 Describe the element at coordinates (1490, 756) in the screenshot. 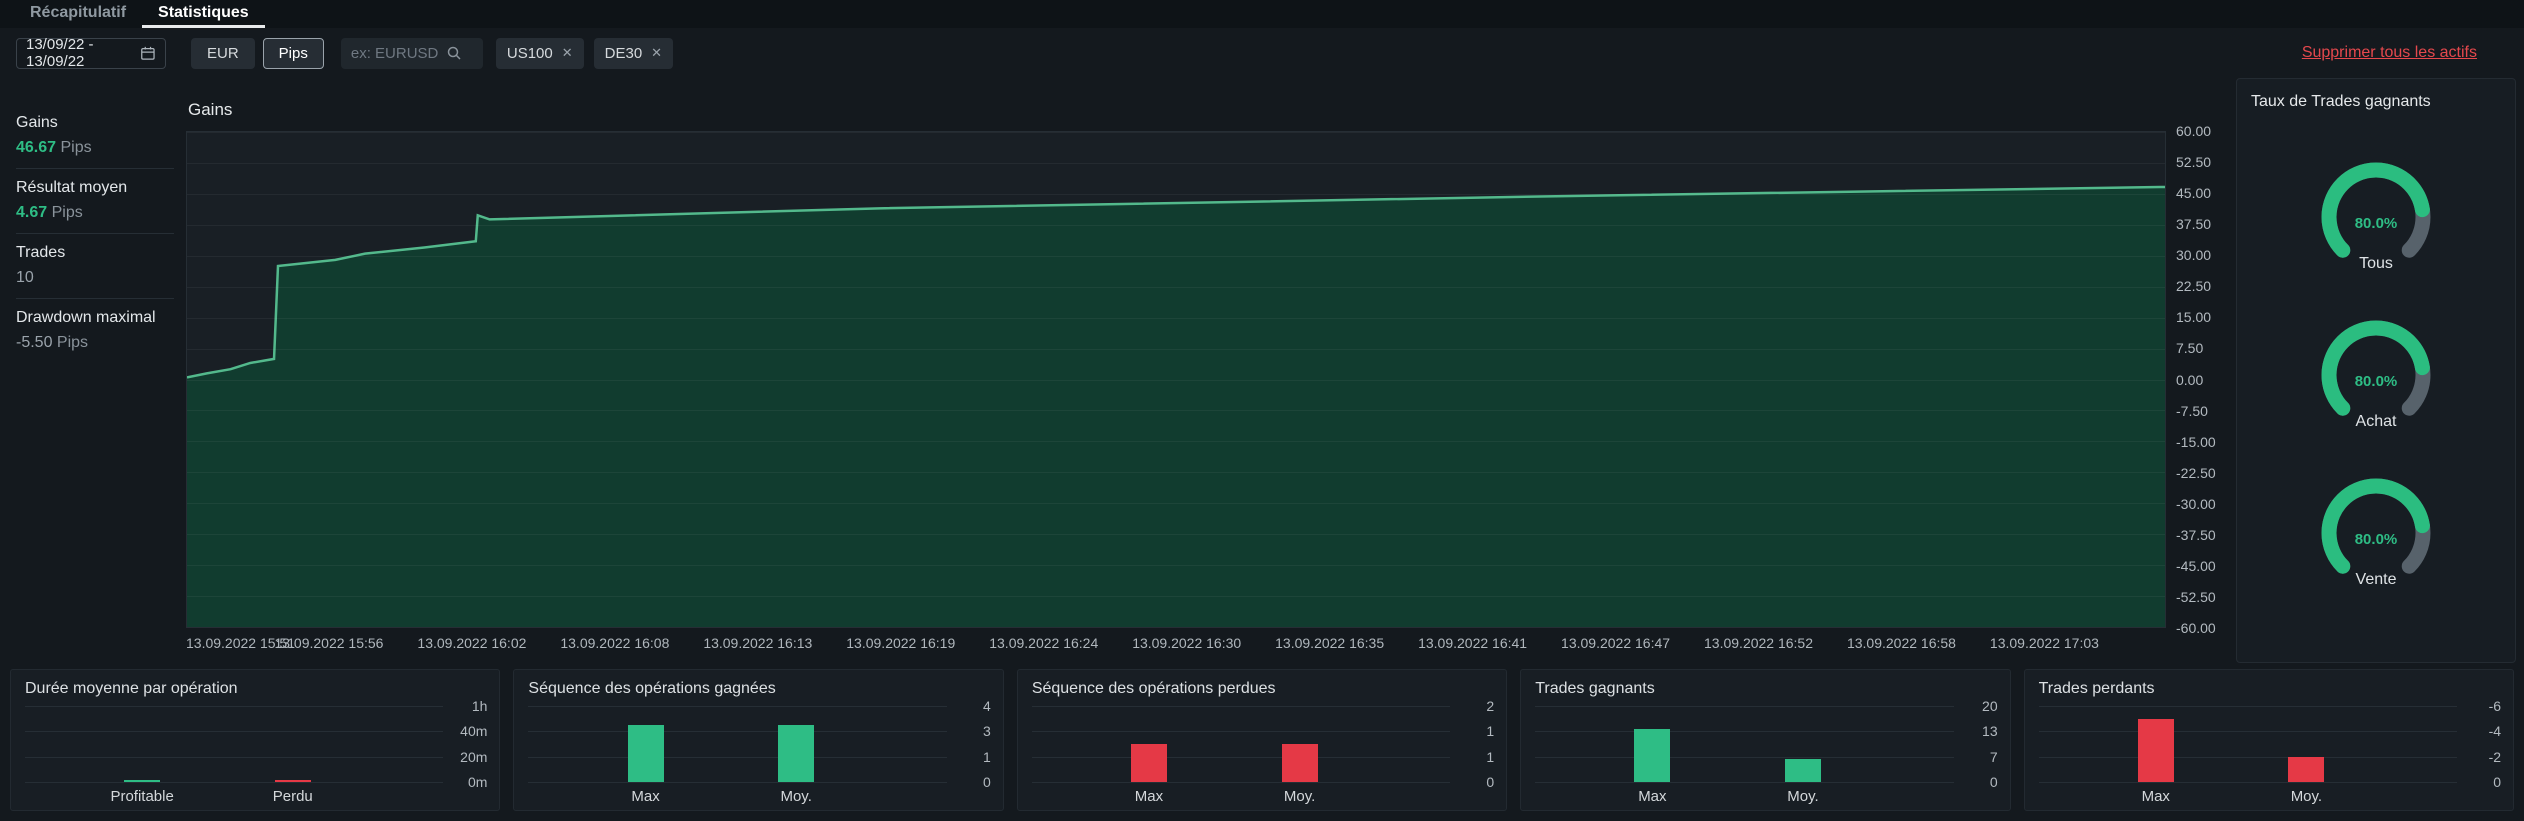

I see `mini-tick-label: 1` at that location.